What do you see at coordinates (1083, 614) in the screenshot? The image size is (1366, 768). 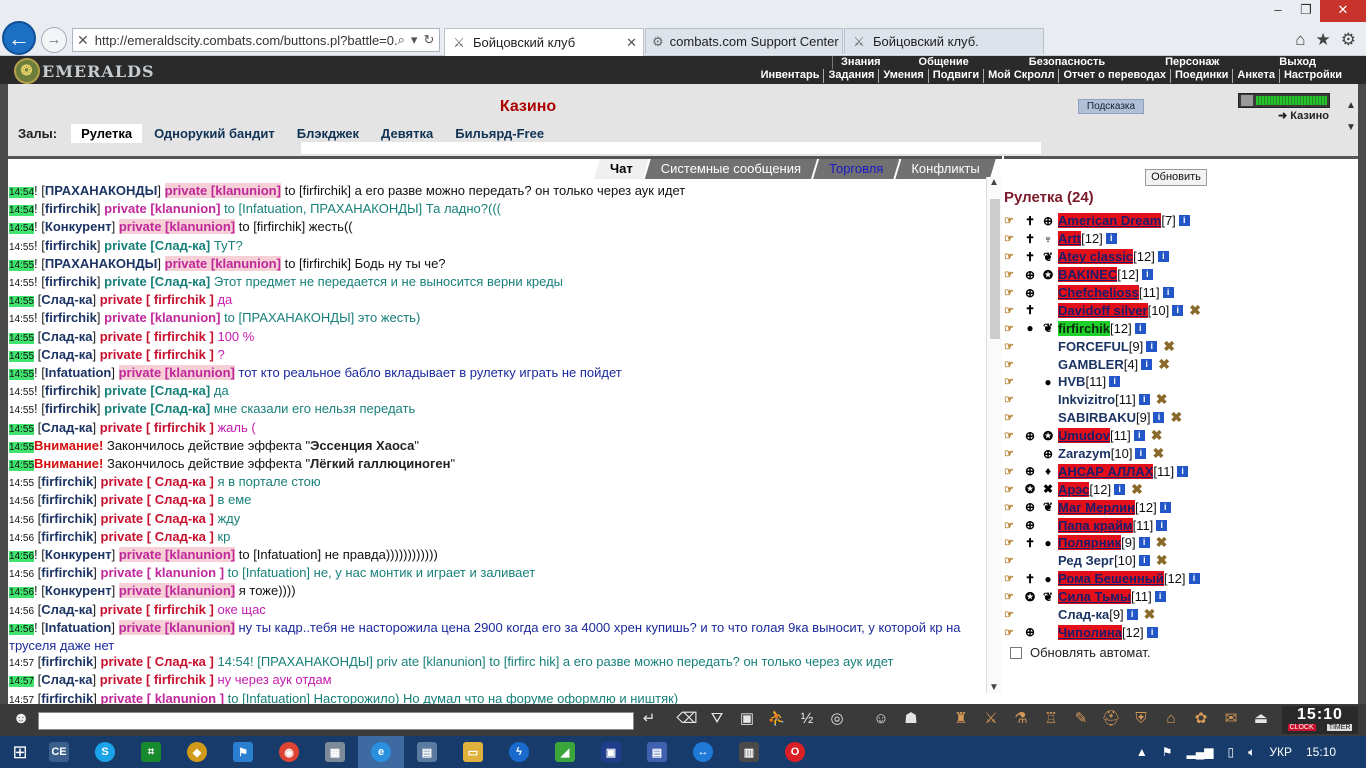 I see `player-name: Слад-ка` at bounding box center [1083, 614].